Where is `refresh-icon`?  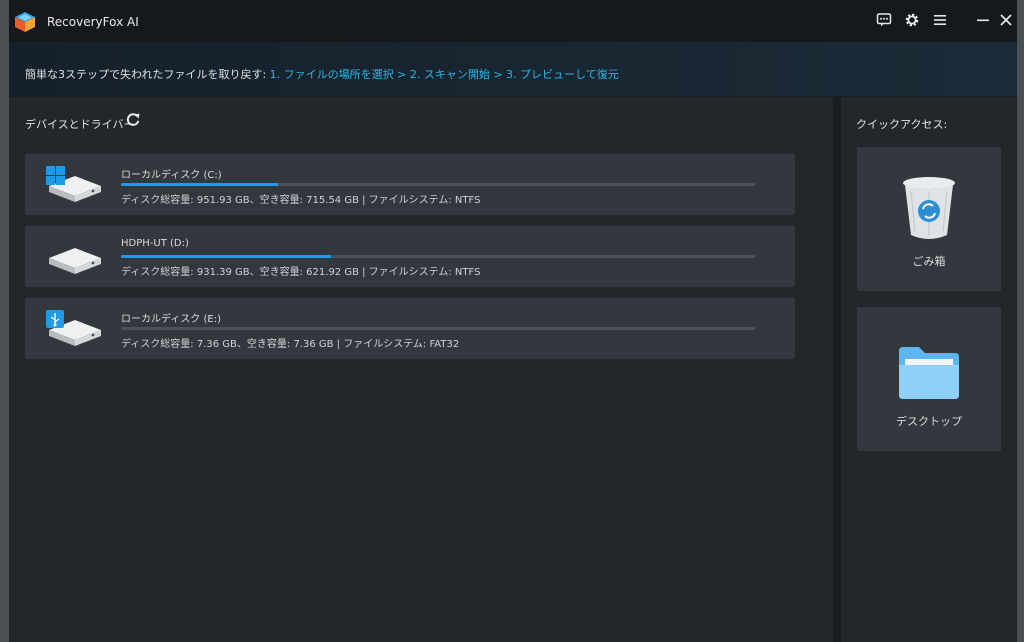
refresh-icon is located at coordinates (133, 120).